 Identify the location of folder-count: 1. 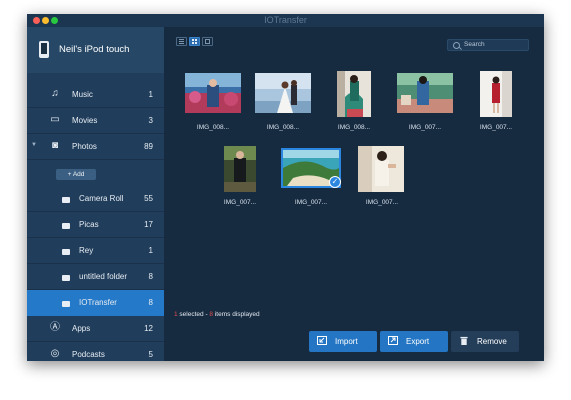
(150, 250).